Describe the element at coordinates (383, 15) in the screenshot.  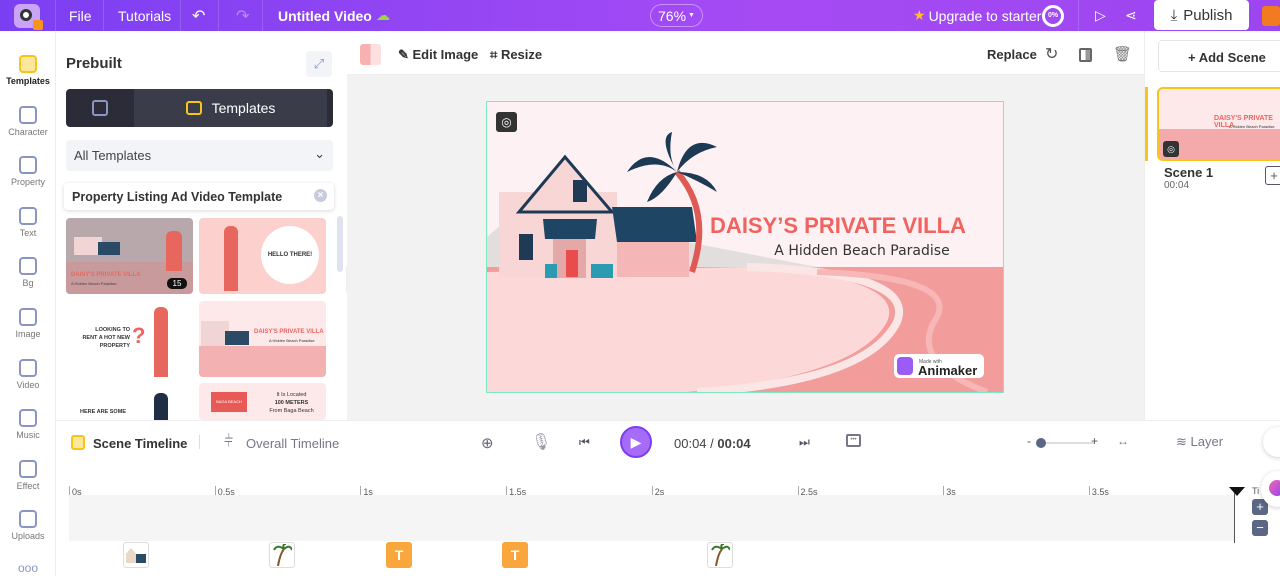
I see `cloud-saved-icon: ☁` at that location.